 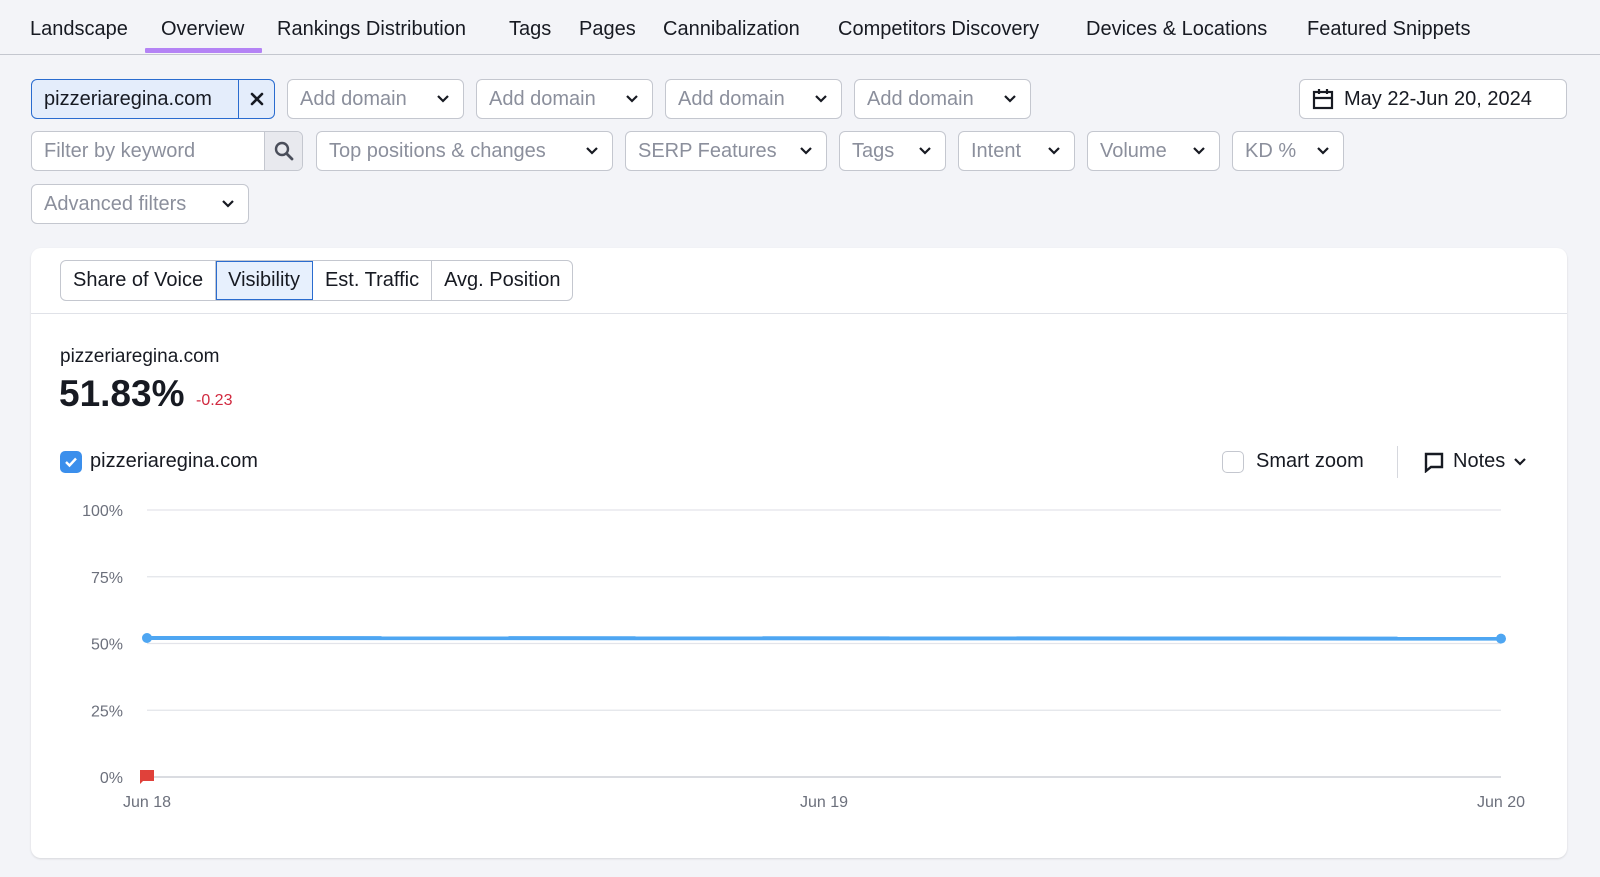 I want to click on tags-dropdown: Tags, so click(x=892, y=151).